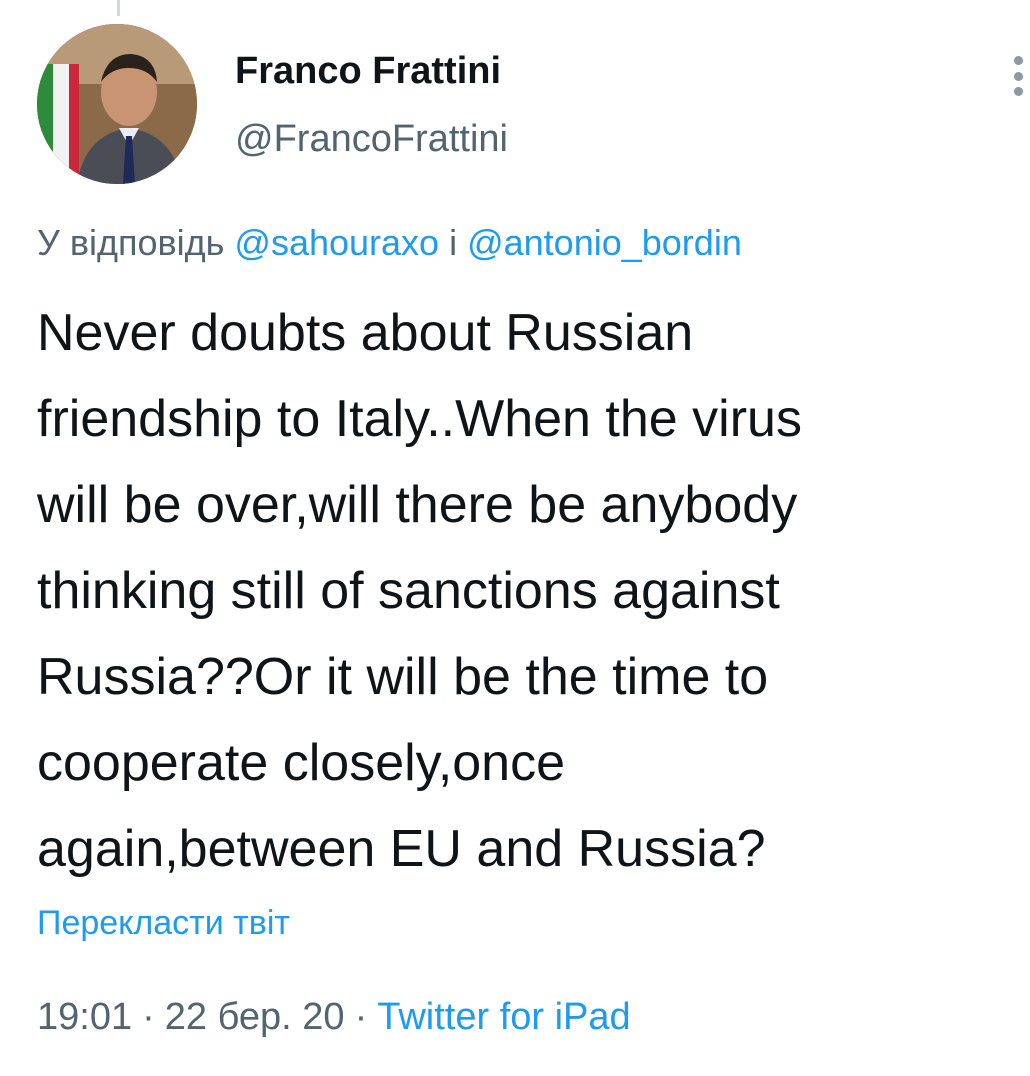 The height and width of the screenshot is (1076, 1030). What do you see at coordinates (163, 923) in the screenshot?
I see `translate-tweet-link: Перекласти твіт` at bounding box center [163, 923].